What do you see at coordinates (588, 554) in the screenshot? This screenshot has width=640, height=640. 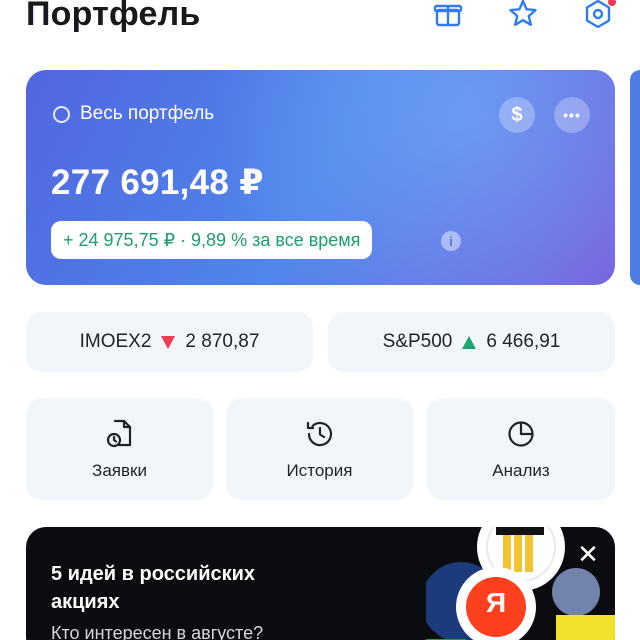 I see `close-icon: ✕` at bounding box center [588, 554].